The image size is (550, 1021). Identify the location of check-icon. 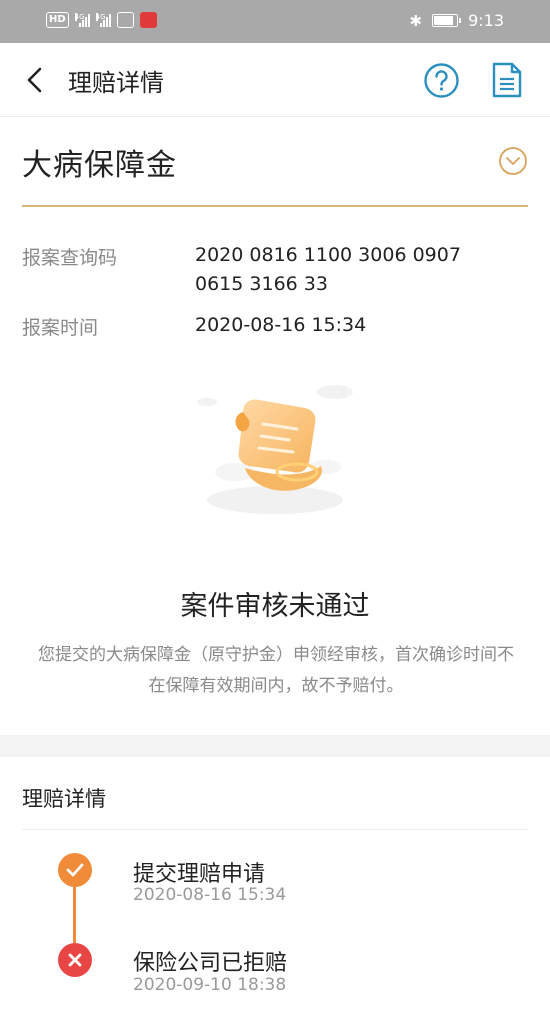
(75, 870).